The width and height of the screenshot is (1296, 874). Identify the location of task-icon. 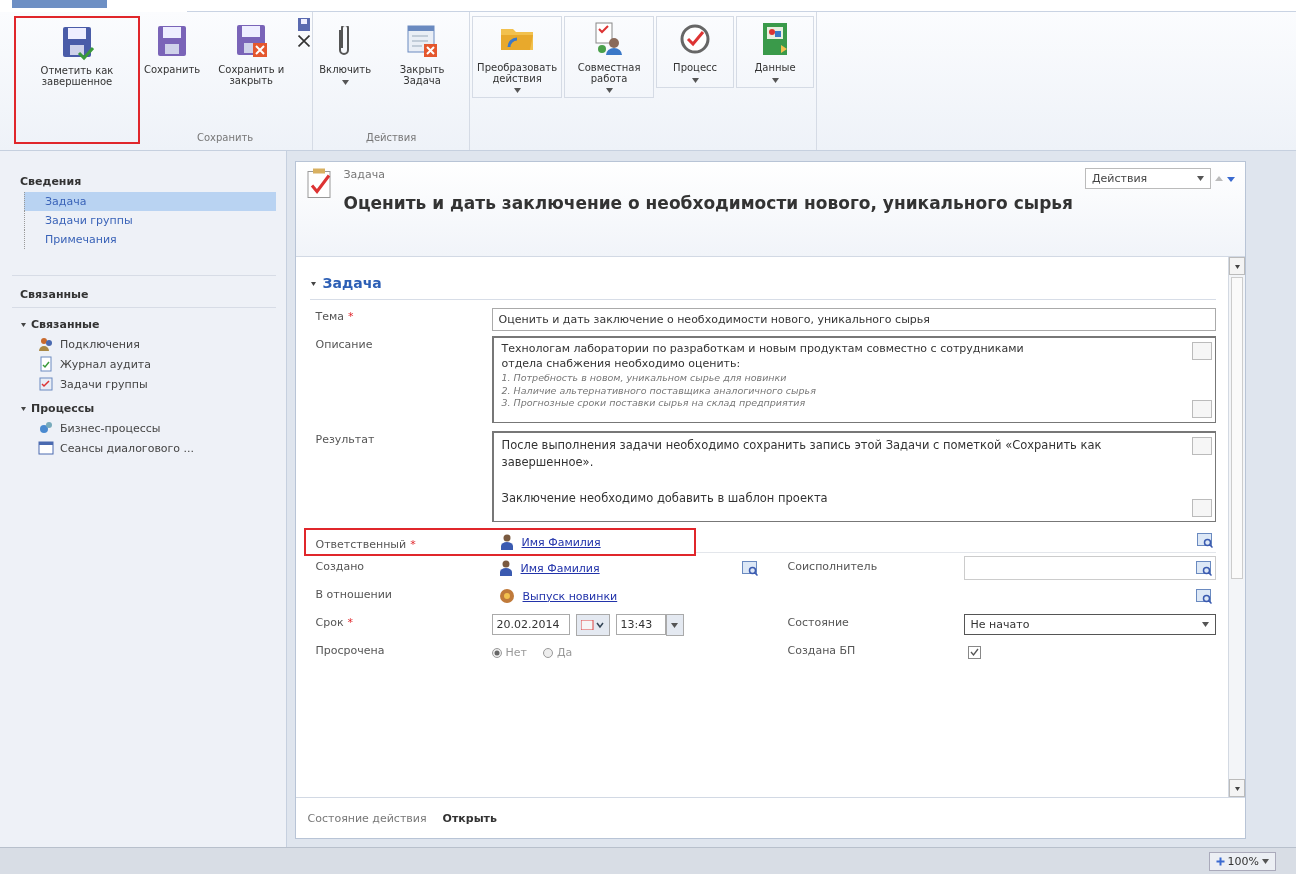
(318, 183).